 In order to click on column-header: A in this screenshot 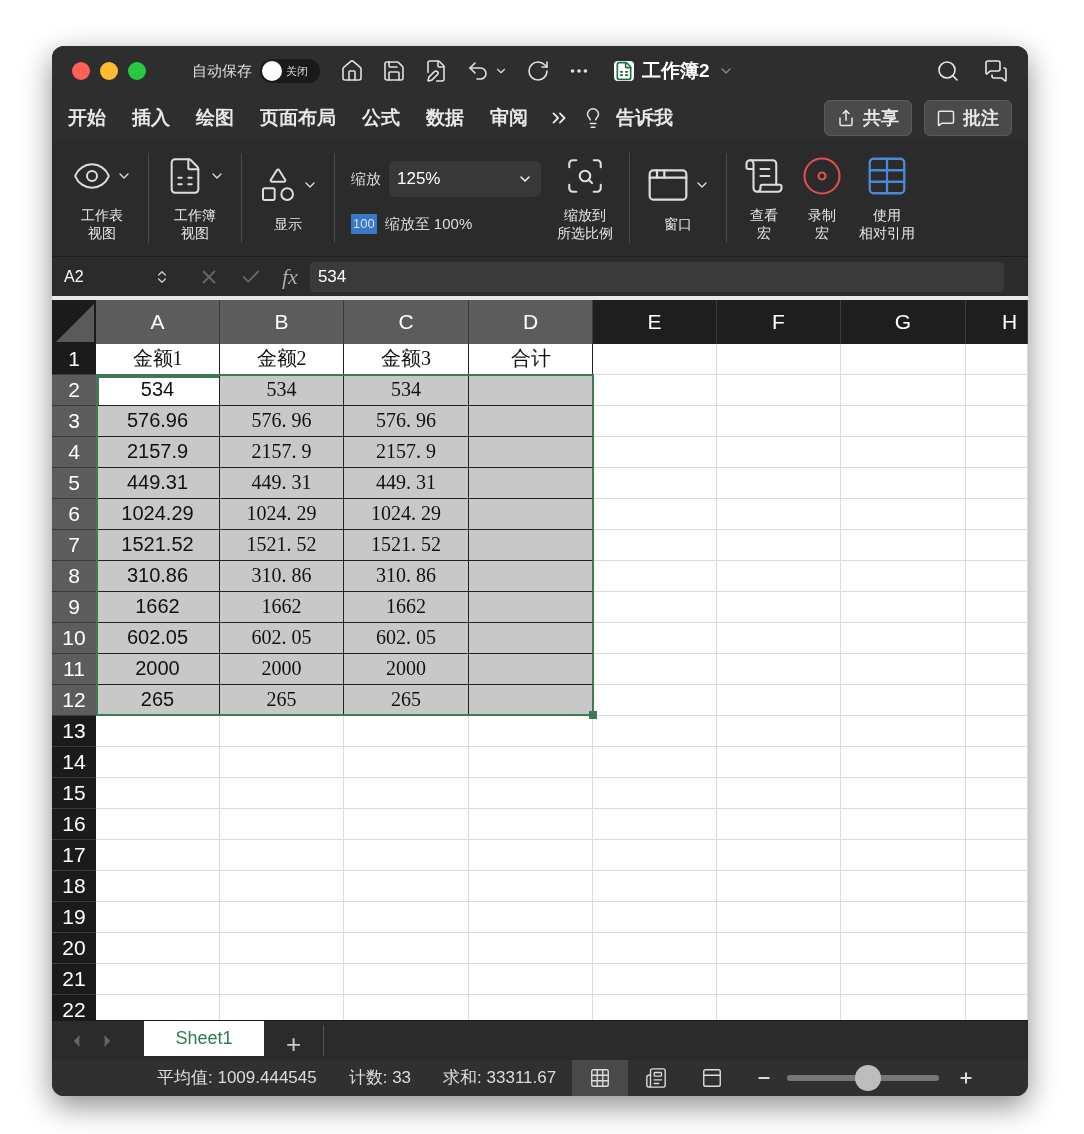, I will do `click(158, 322)`.